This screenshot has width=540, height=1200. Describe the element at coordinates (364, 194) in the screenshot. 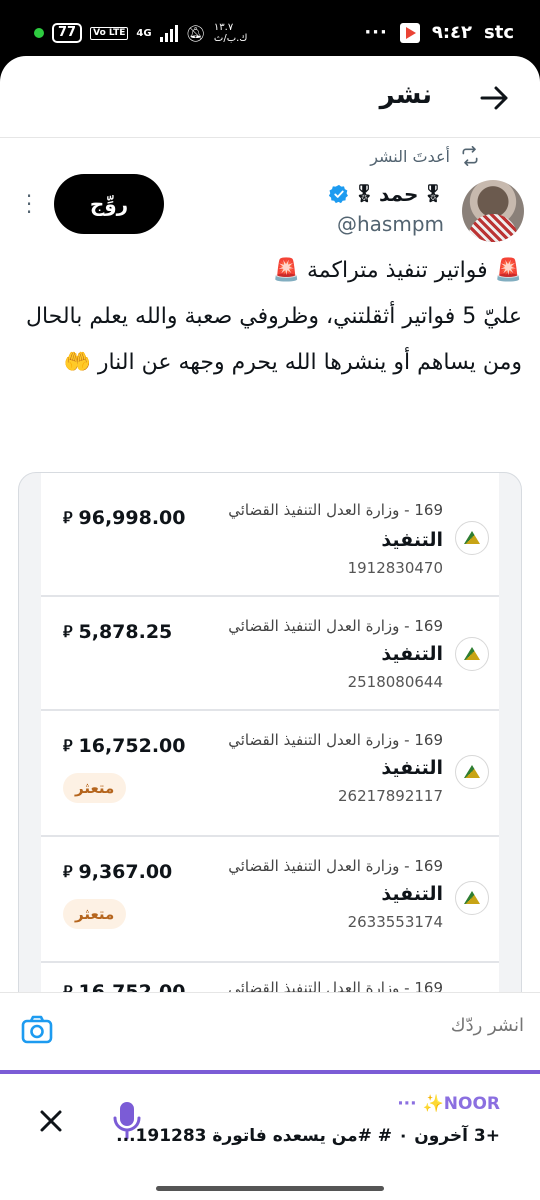

I see `name-emoji-left: 🎖` at that location.